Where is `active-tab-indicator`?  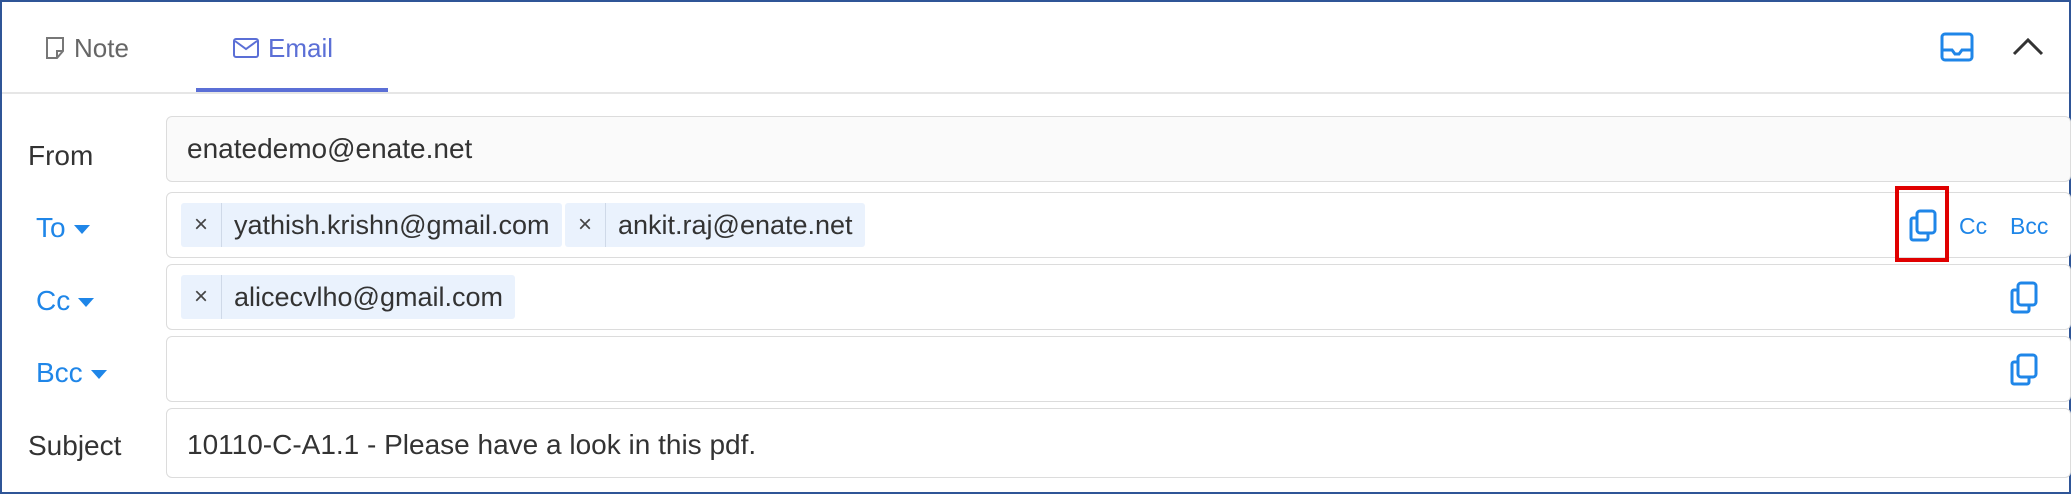 active-tab-indicator is located at coordinates (292, 90).